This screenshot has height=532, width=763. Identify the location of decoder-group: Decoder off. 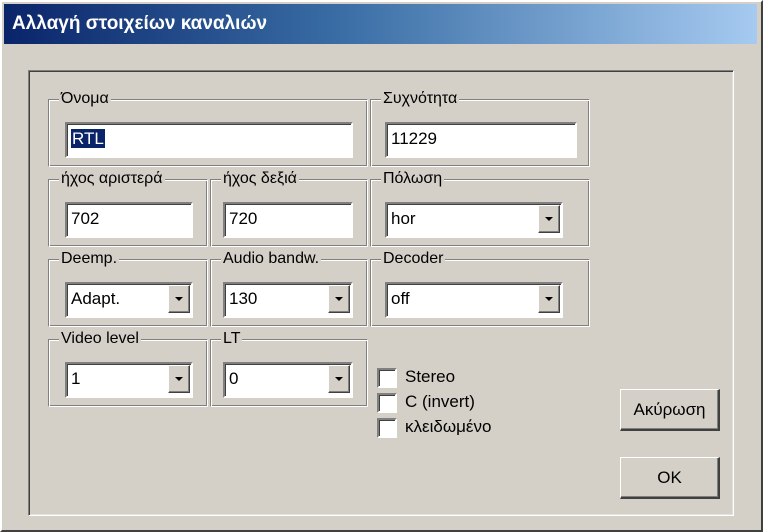
(480, 288).